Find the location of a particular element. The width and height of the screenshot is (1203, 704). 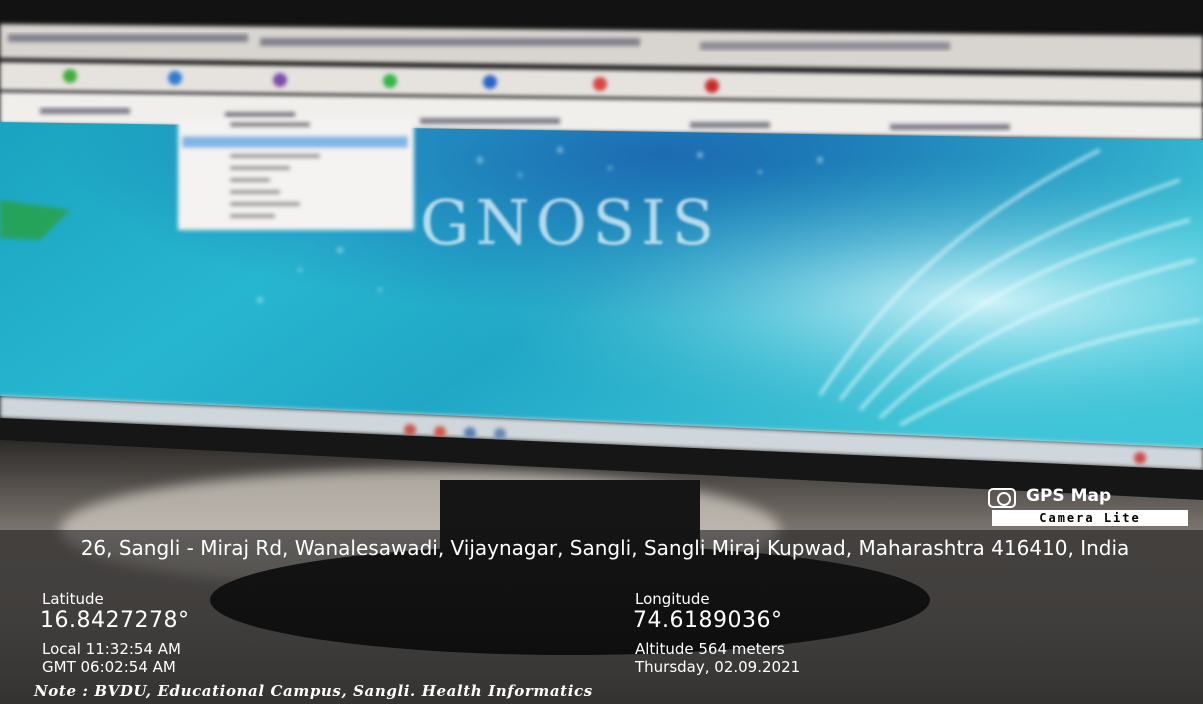

gps-map-camera-badge: GPS Map Camera Lite is located at coordinates (1090, 506).